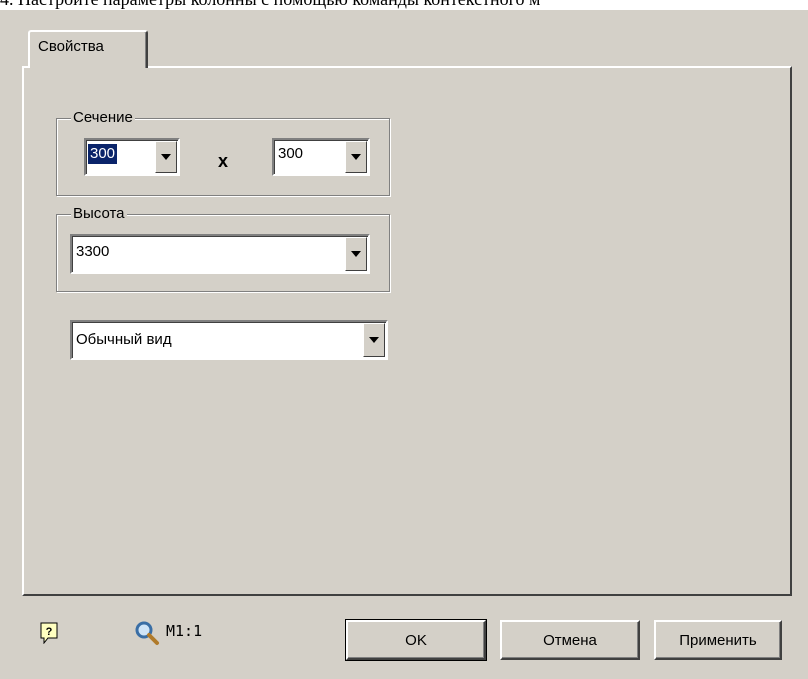 The height and width of the screenshot is (679, 808). I want to click on cancel-button-label: Отмена, so click(570, 640).